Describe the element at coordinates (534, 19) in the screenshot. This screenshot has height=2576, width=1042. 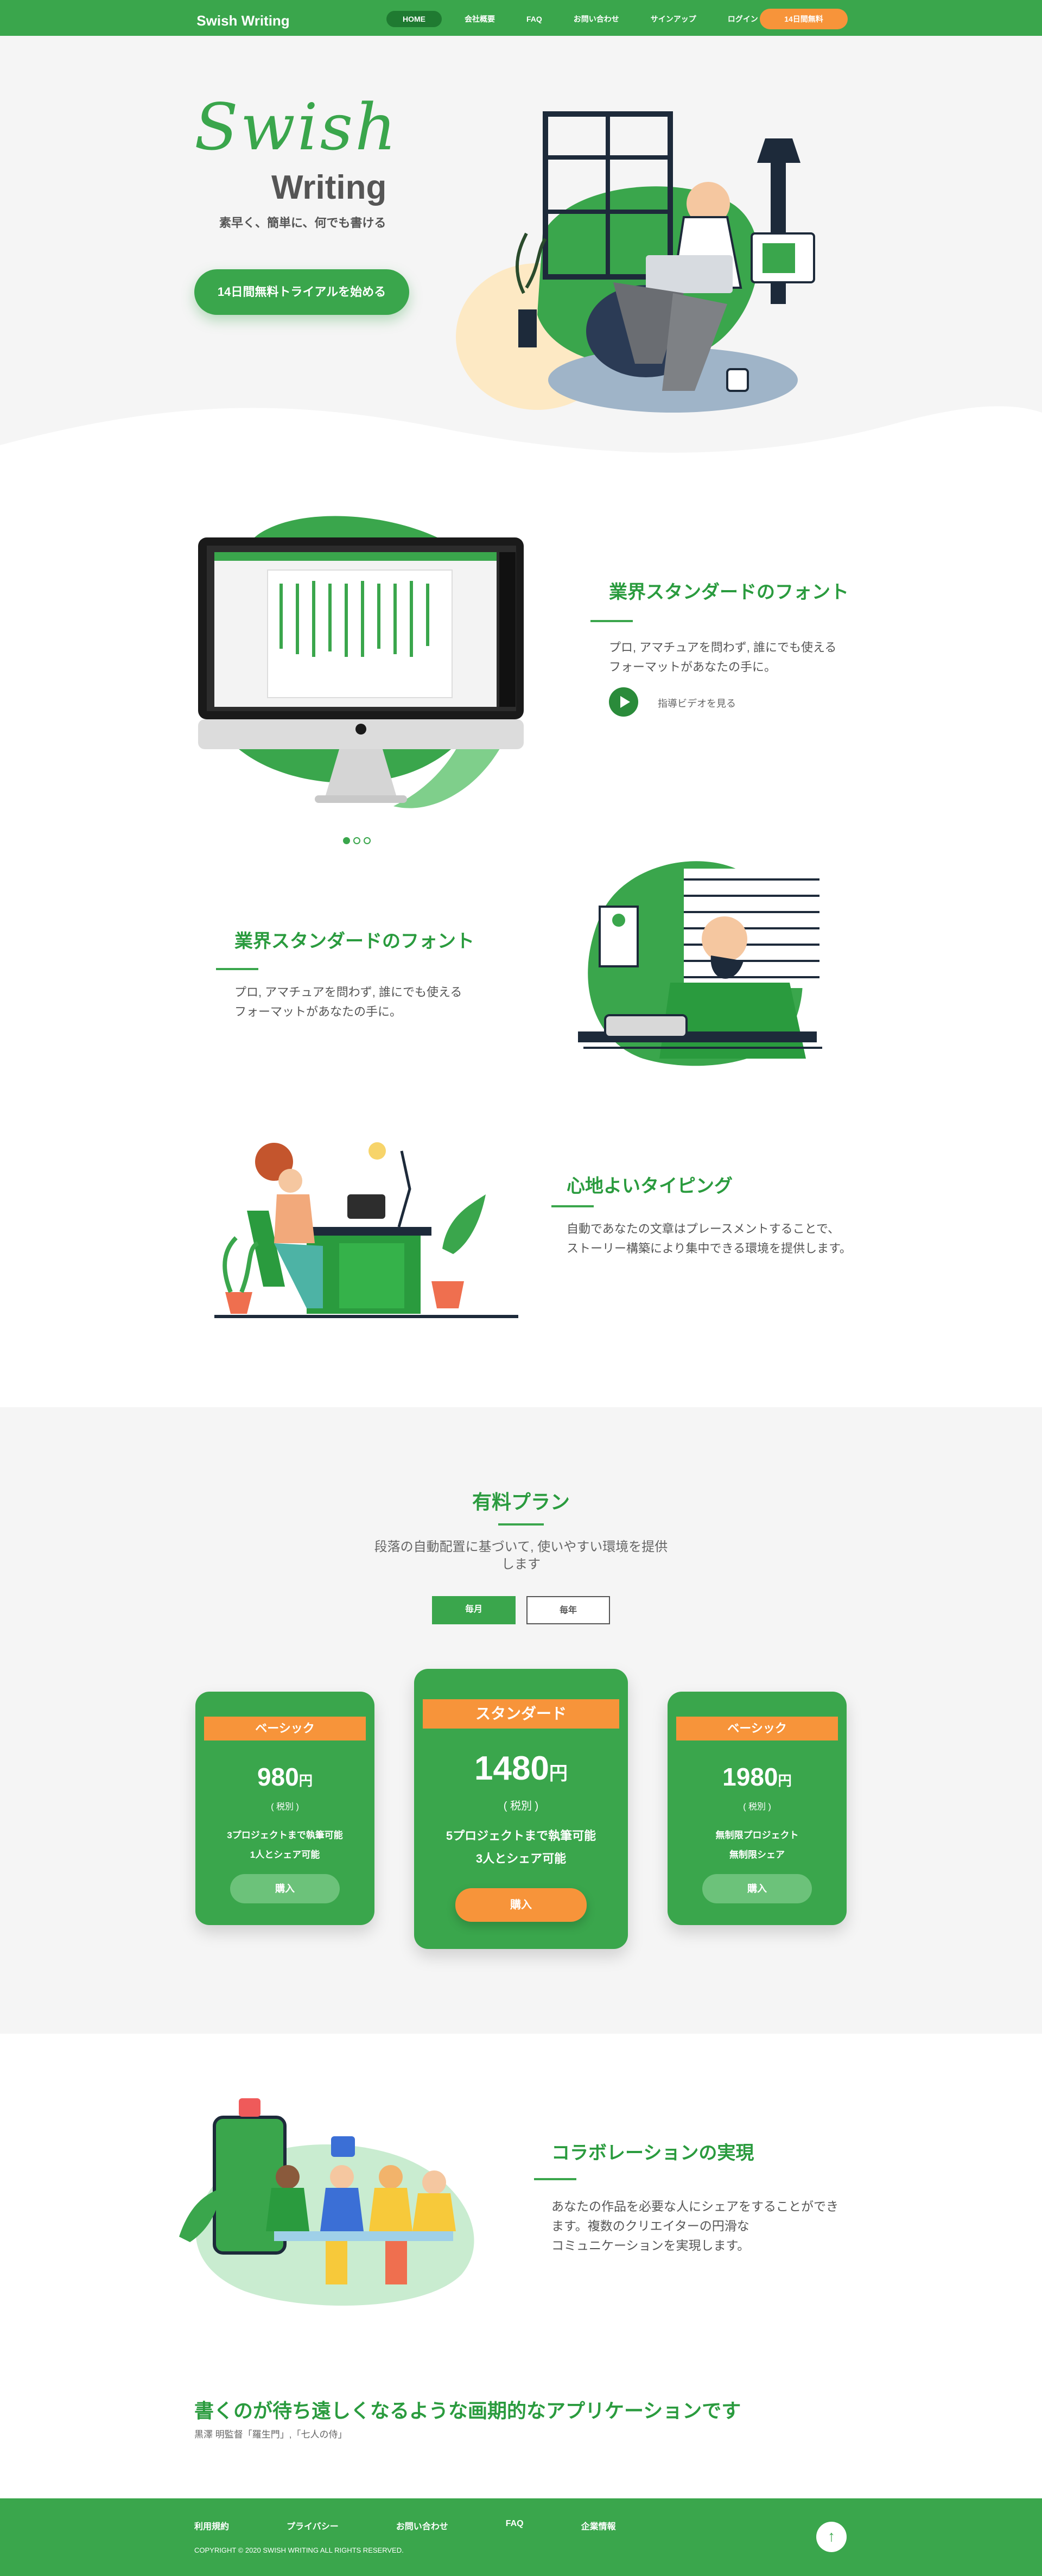
I see `nav-faq: FAQ` at that location.